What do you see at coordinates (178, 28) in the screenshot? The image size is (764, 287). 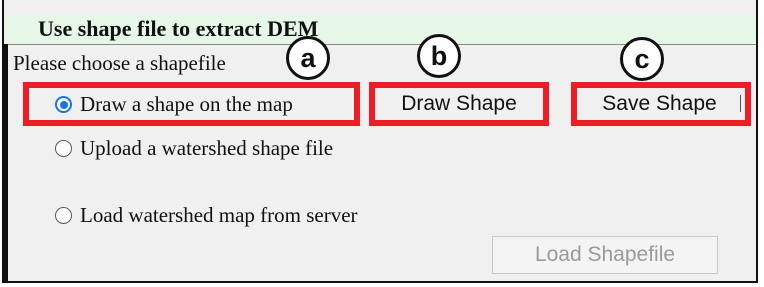 I see `panel-title: Use shape file to extract DEM` at bounding box center [178, 28].